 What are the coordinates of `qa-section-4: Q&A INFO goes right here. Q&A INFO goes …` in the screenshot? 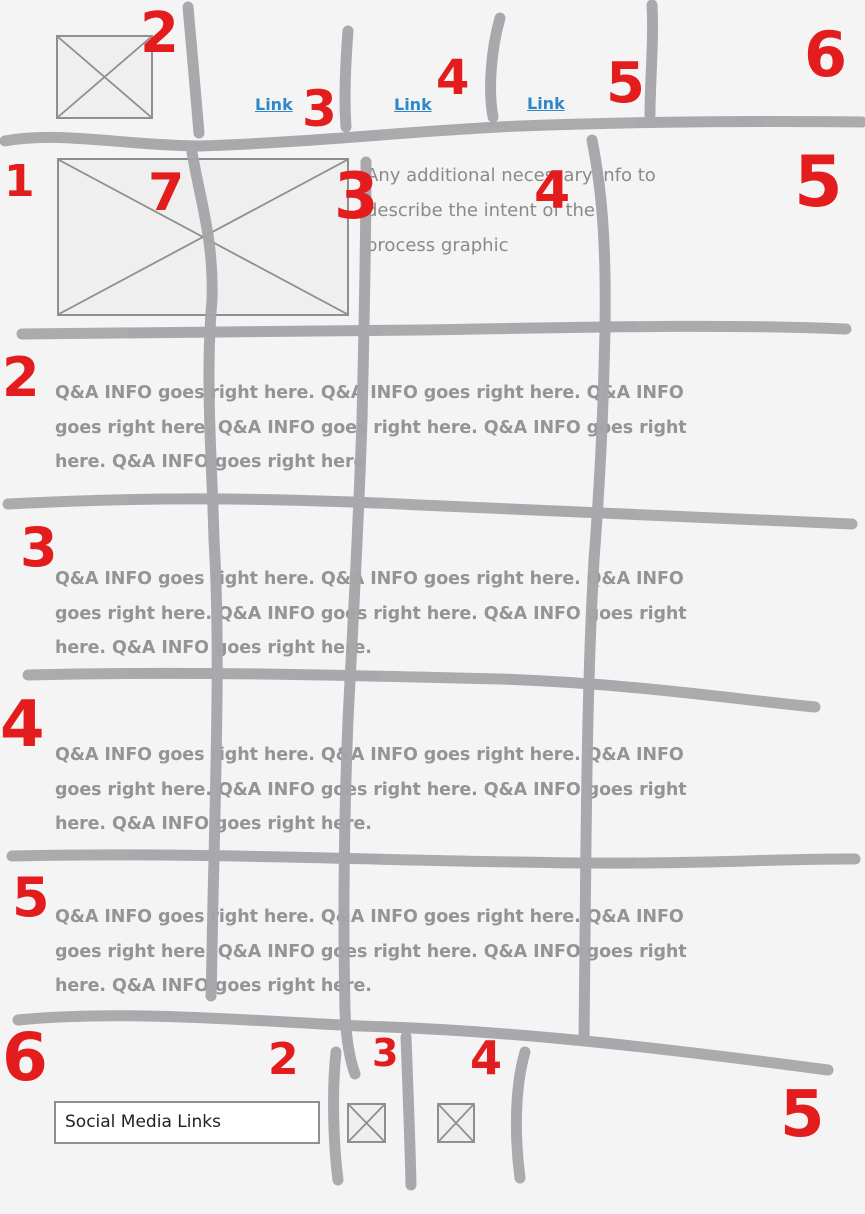 It's located at (371, 951).